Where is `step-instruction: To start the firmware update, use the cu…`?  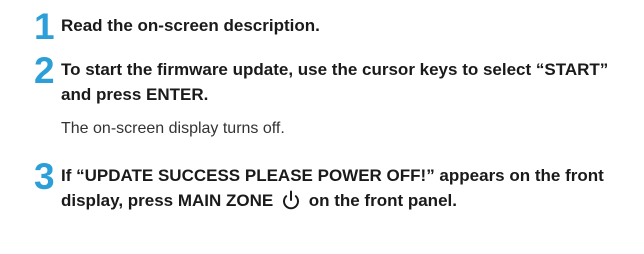 step-instruction: To start the firmware update, use the cu… is located at coordinates (335, 82).